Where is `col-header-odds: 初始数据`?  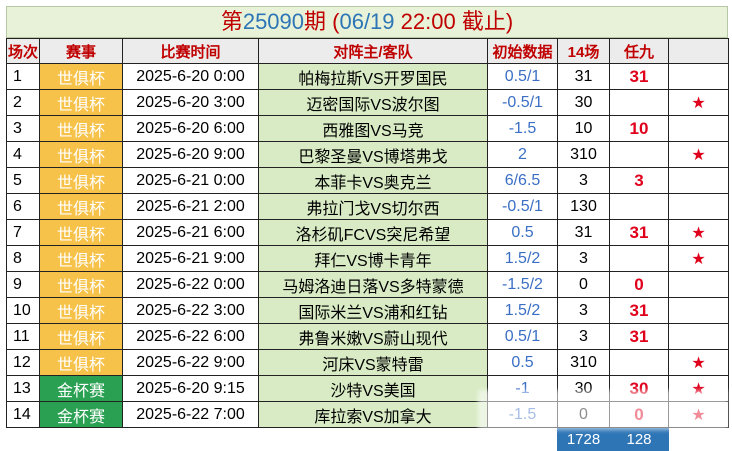
col-header-odds: 初始数据 is located at coordinates (522, 51).